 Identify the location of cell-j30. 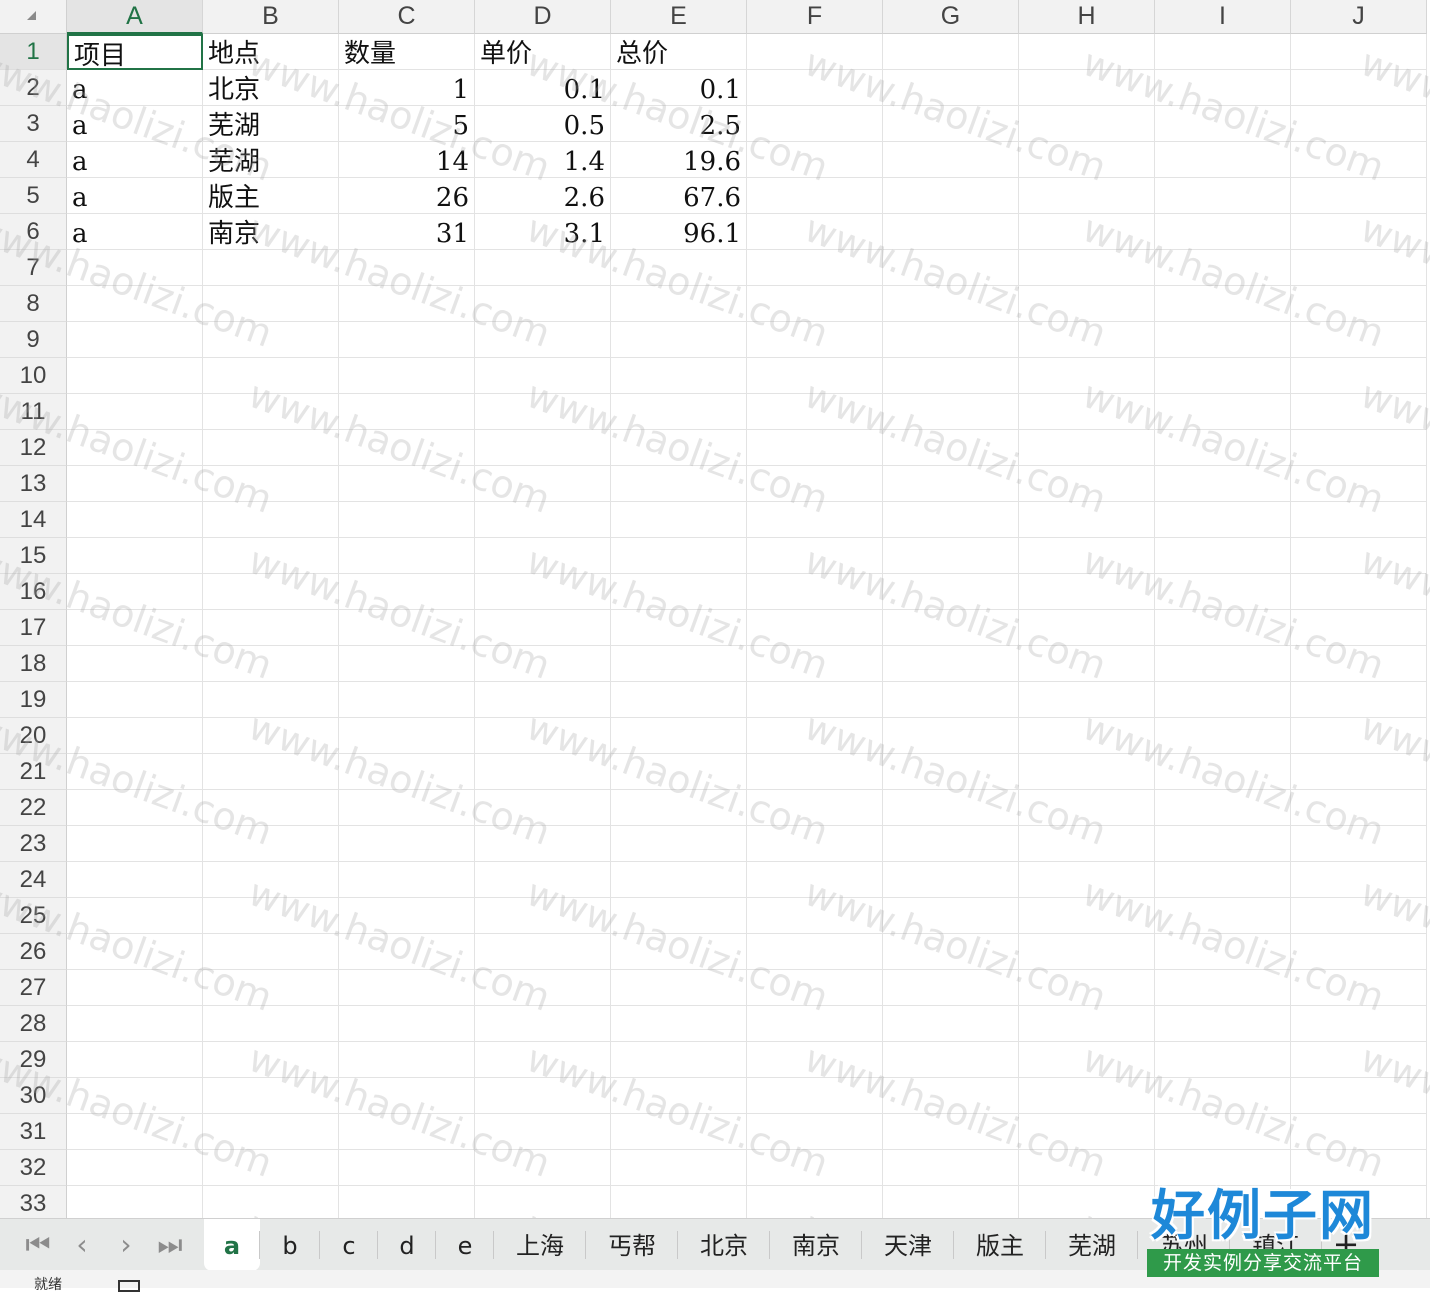
(1359, 1096).